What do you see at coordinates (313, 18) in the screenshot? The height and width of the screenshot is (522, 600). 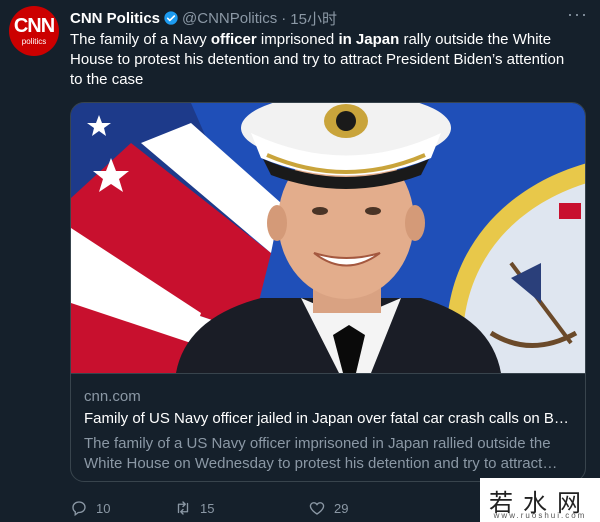 I see `timestamp: 15小时` at bounding box center [313, 18].